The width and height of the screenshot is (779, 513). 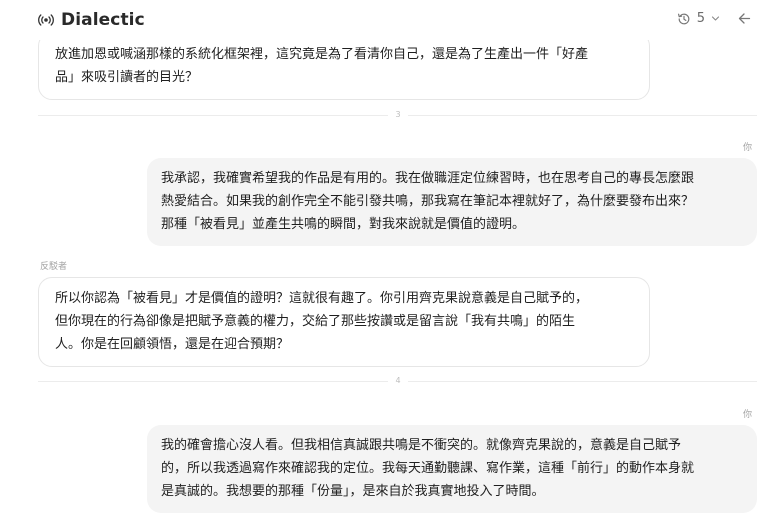 What do you see at coordinates (46, 20) in the screenshot?
I see `broadcast-icon` at bounding box center [46, 20].